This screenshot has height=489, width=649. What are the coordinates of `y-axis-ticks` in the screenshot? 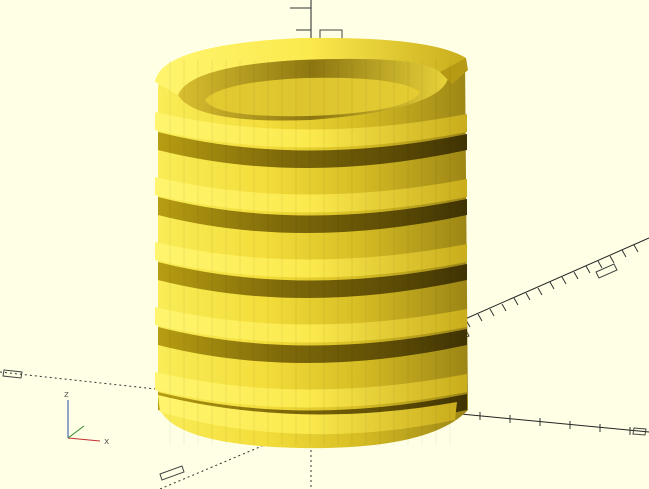 It's located at (552, 286).